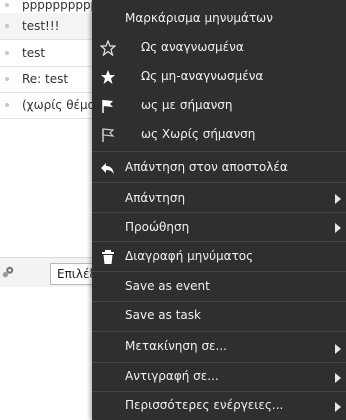  What do you see at coordinates (41, 26) in the screenshot?
I see `message-subject: test!!!` at bounding box center [41, 26].